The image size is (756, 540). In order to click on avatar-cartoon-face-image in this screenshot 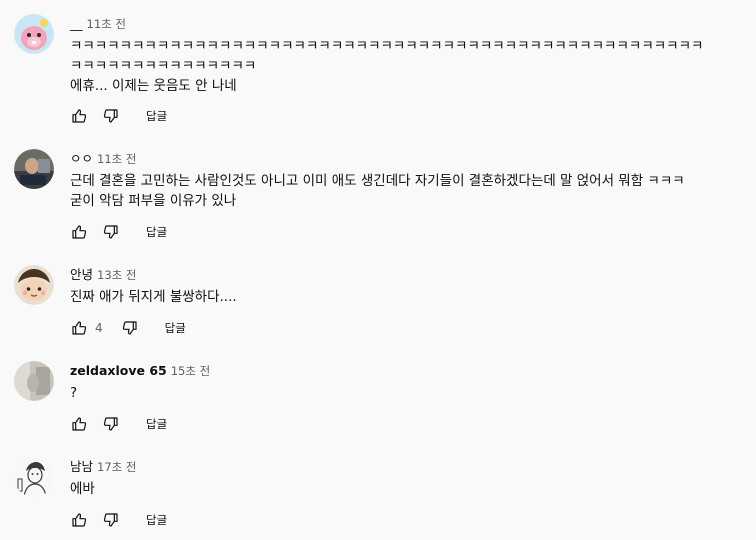, I will do `click(34, 285)`.